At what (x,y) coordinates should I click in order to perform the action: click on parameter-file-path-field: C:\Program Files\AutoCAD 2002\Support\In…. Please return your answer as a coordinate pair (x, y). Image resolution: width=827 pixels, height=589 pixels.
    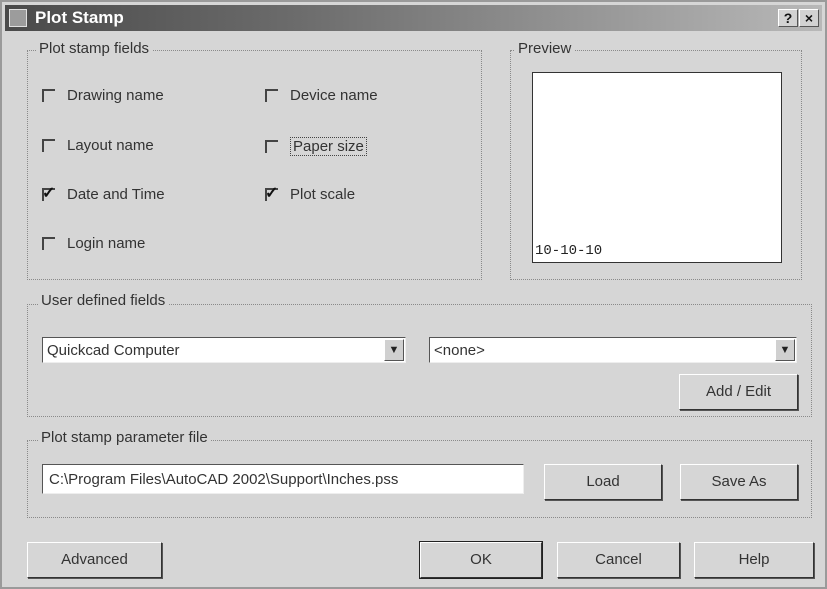
    Looking at the image, I should click on (283, 479).